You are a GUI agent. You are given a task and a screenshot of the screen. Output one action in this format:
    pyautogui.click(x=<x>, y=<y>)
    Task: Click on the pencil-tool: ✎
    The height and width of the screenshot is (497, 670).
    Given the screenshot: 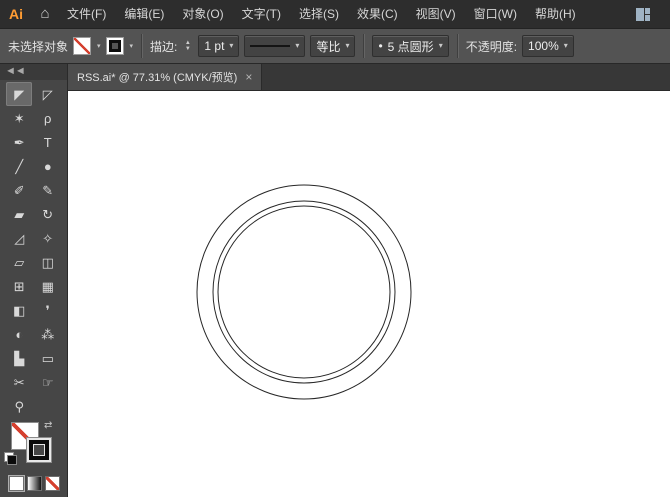 What is the action you would take?
    pyautogui.click(x=48, y=190)
    